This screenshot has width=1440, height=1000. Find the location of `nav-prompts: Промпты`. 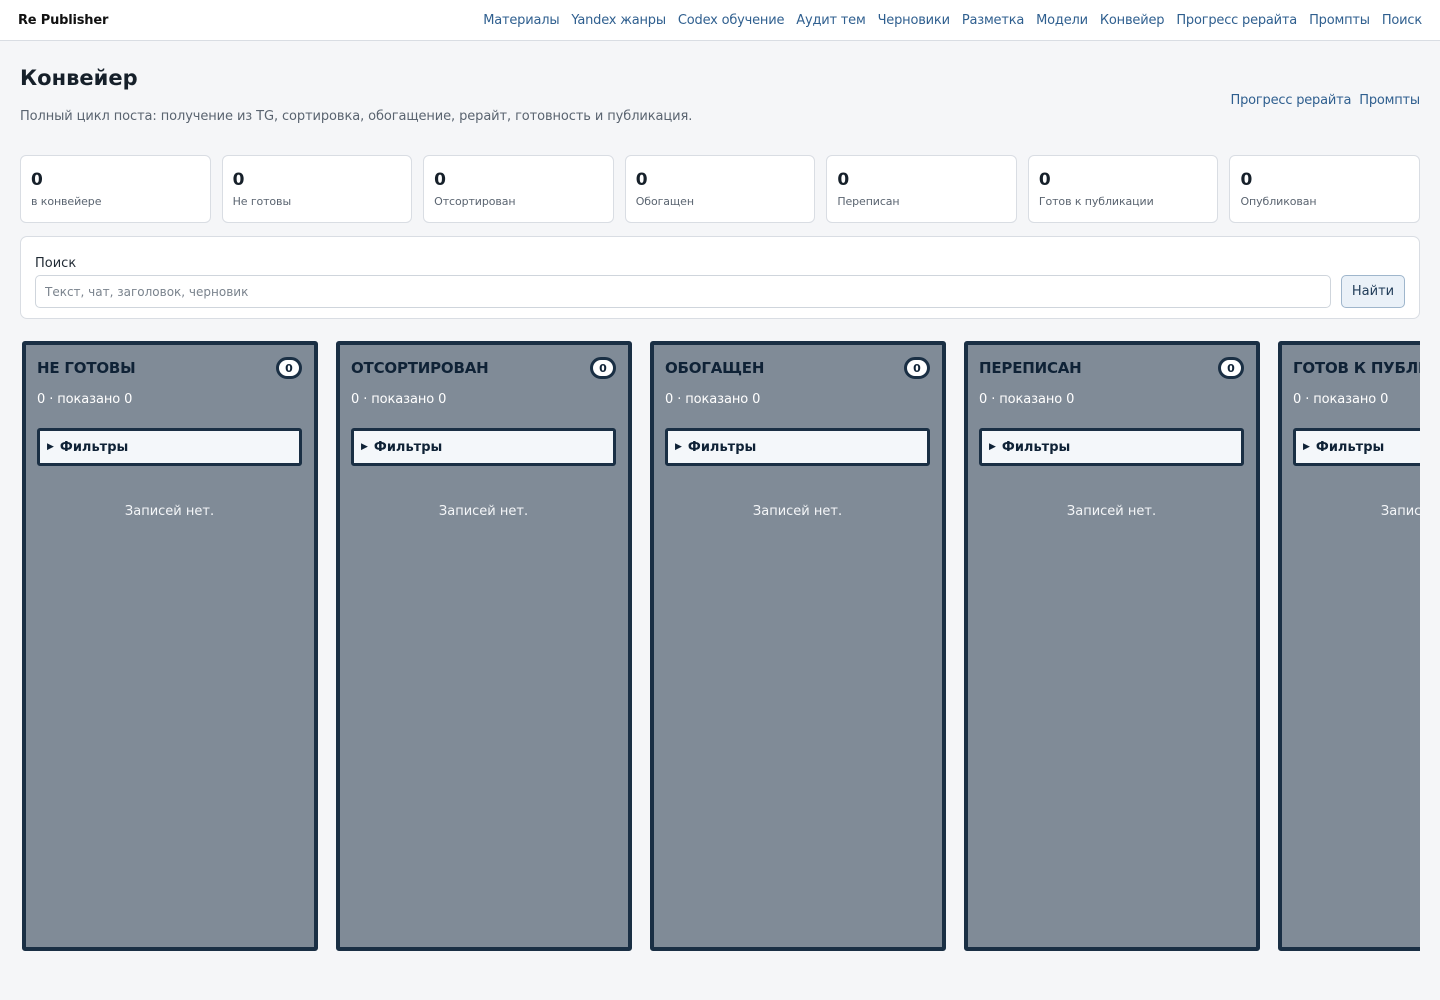

nav-prompts: Промпты is located at coordinates (1339, 20).